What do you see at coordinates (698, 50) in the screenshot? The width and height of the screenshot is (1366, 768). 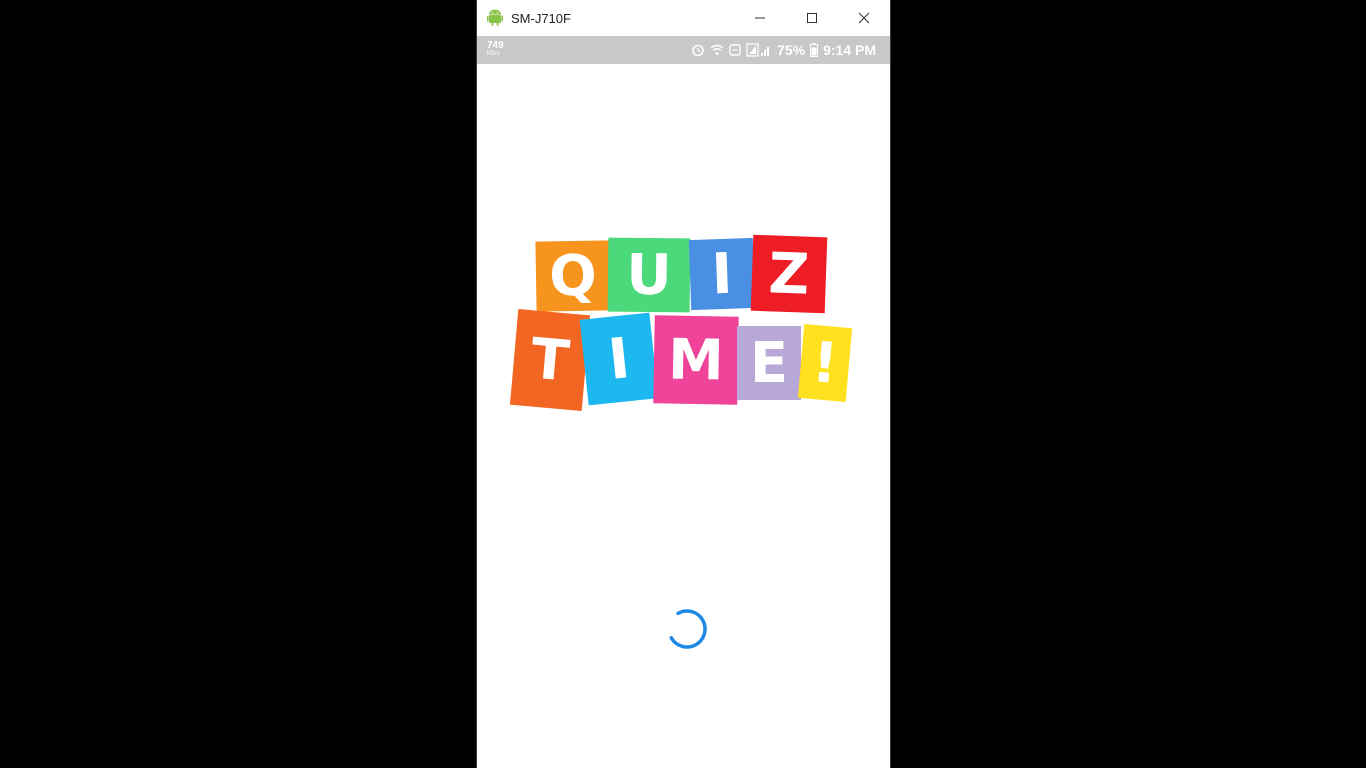 I see `alarm-icon` at bounding box center [698, 50].